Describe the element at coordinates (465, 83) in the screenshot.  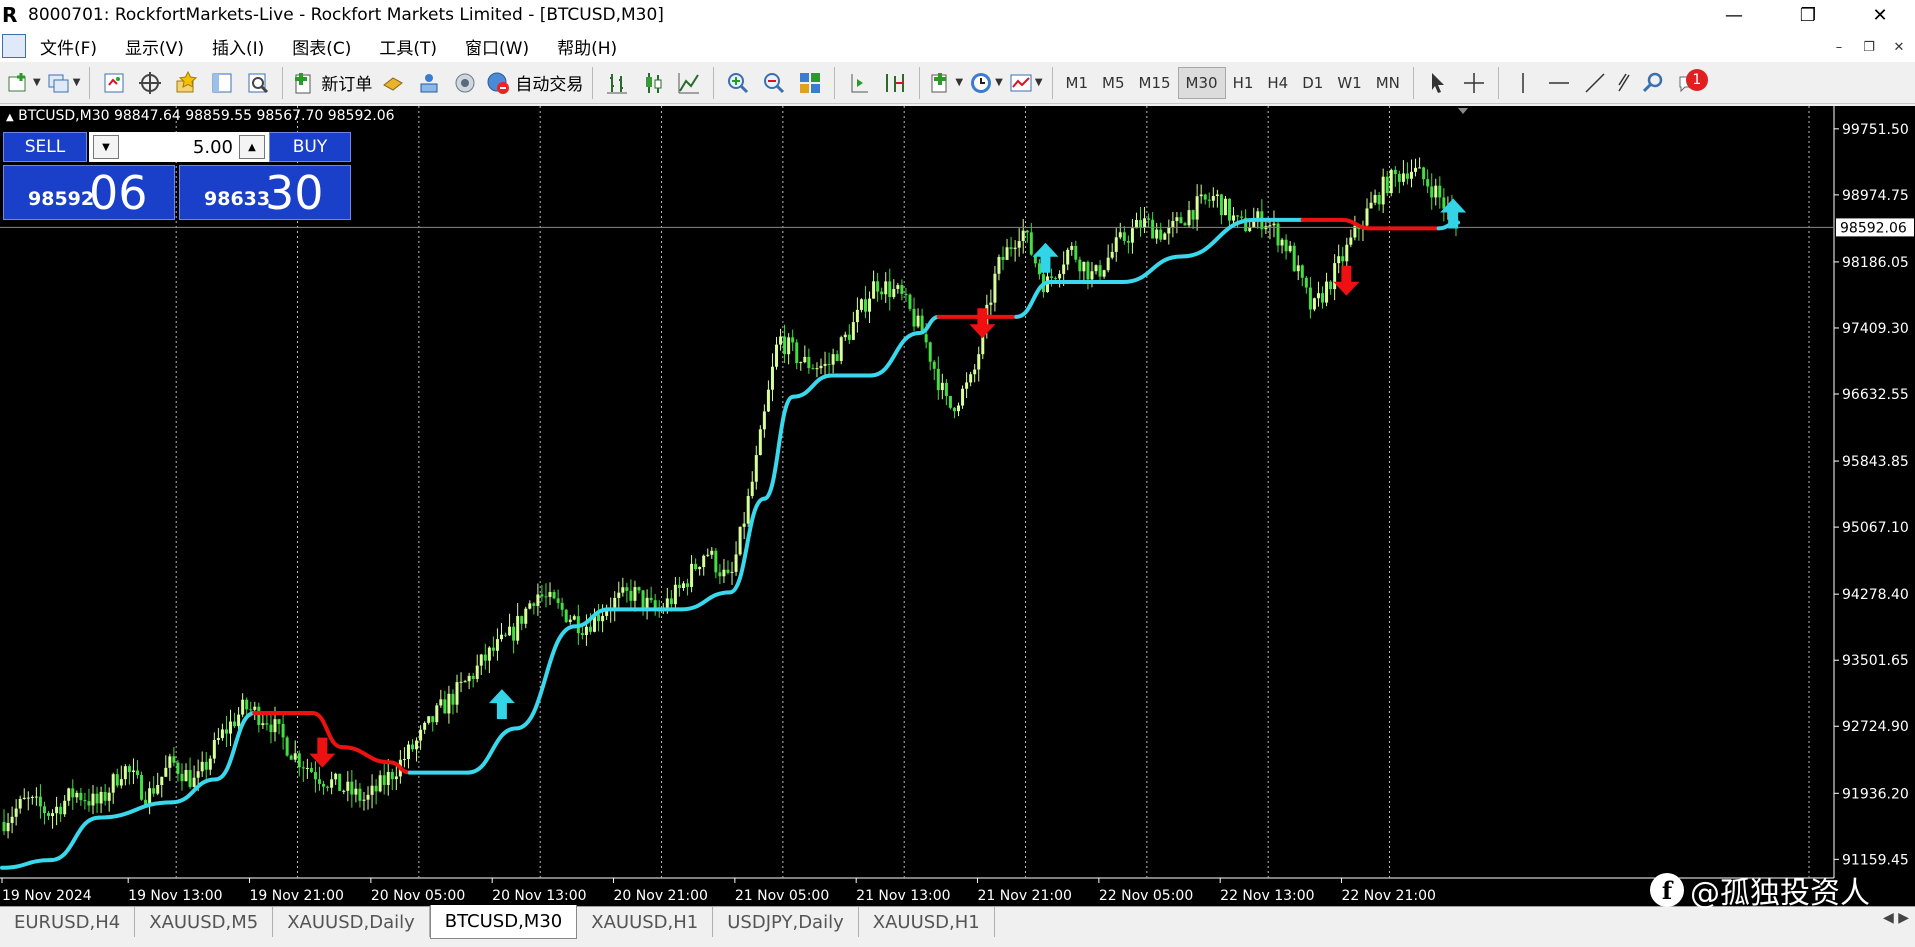
I see `signals-button` at that location.